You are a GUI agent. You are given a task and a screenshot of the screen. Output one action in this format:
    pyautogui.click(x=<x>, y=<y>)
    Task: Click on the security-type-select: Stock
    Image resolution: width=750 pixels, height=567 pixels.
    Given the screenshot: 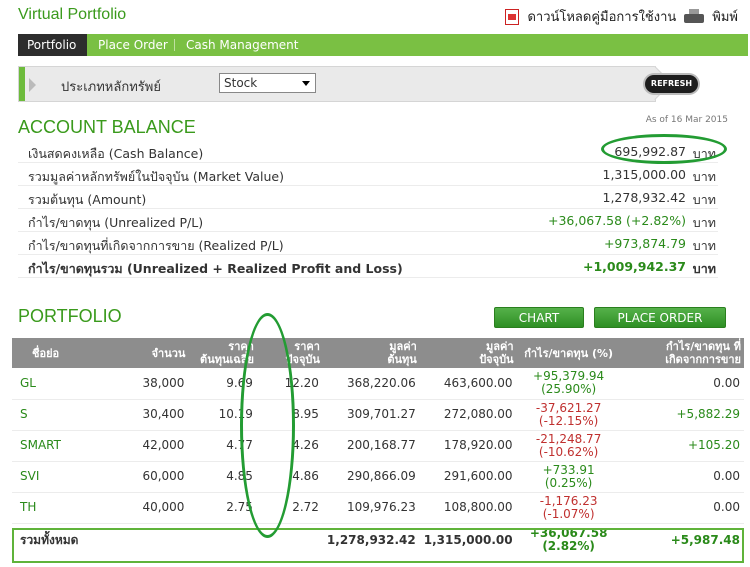 What is the action you would take?
    pyautogui.click(x=267, y=83)
    